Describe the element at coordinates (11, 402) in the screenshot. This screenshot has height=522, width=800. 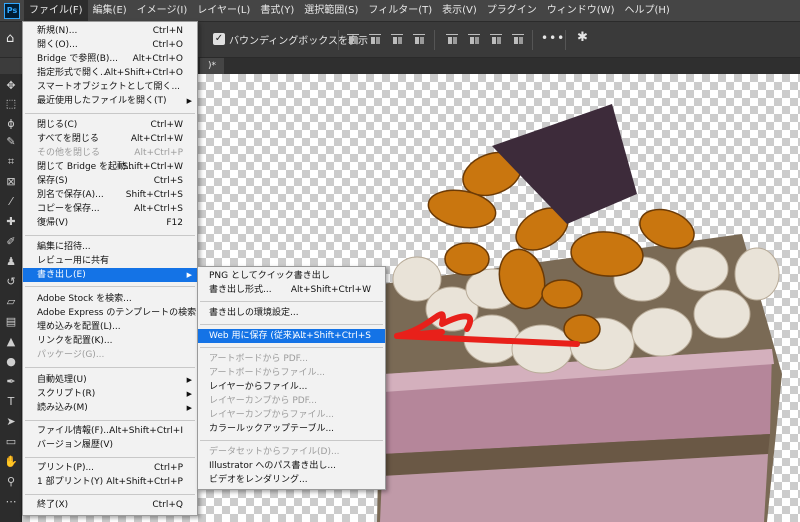
I see `type-tool-icon: T` at that location.